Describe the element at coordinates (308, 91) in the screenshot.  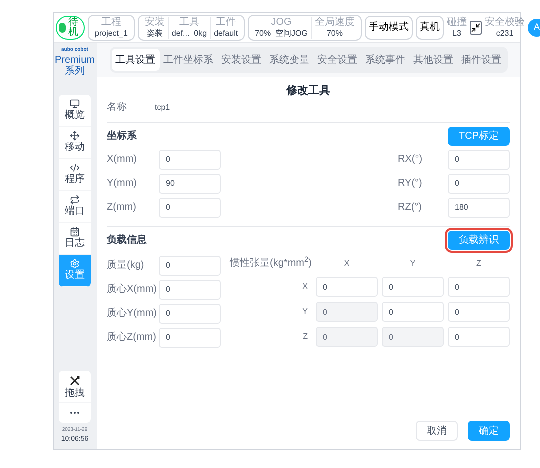
I see `form-title: 修改工具` at that location.